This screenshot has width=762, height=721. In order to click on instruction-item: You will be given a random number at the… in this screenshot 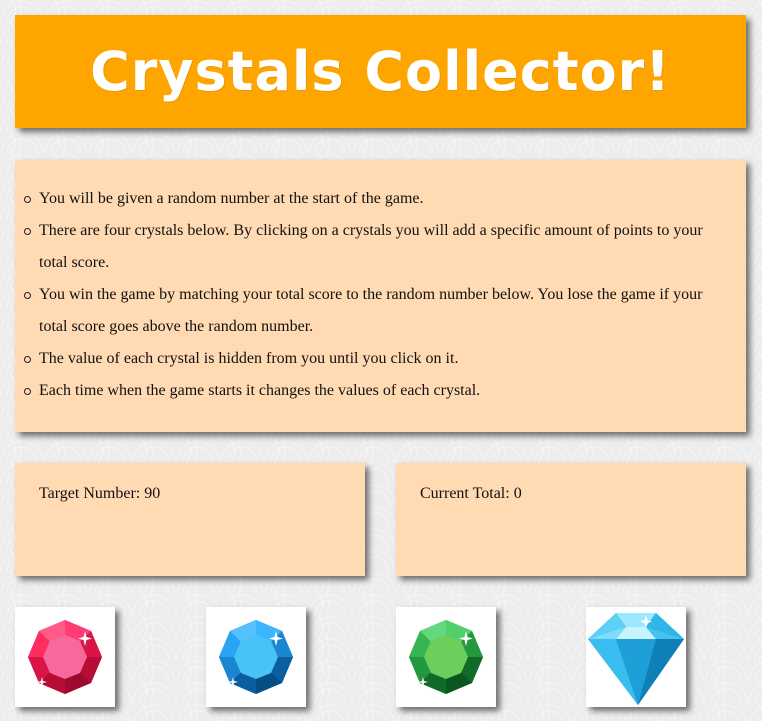, I will do `click(375, 199)`.